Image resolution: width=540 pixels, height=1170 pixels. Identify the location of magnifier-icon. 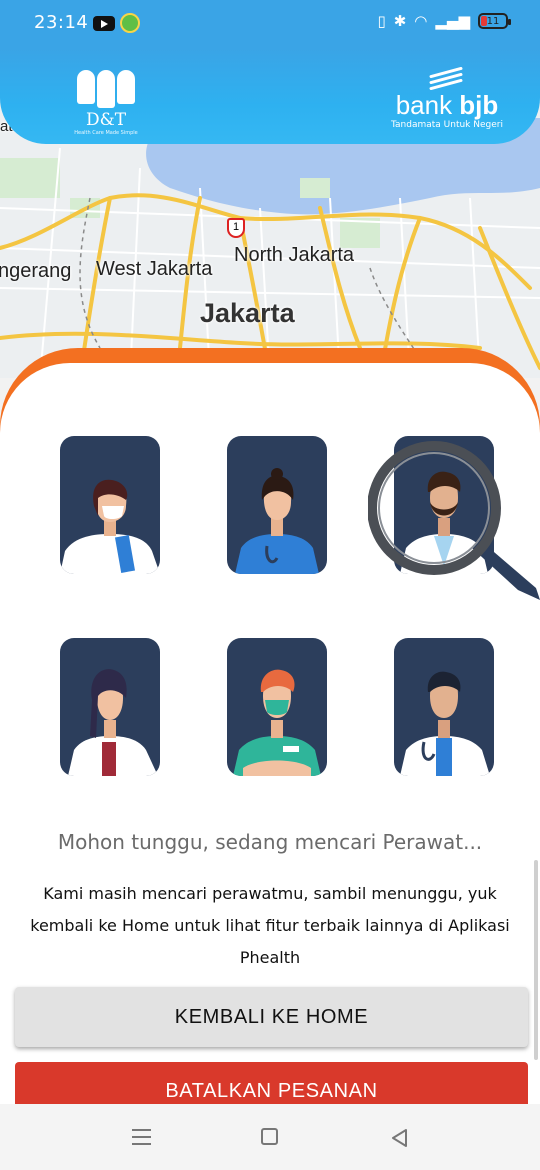
(454, 520).